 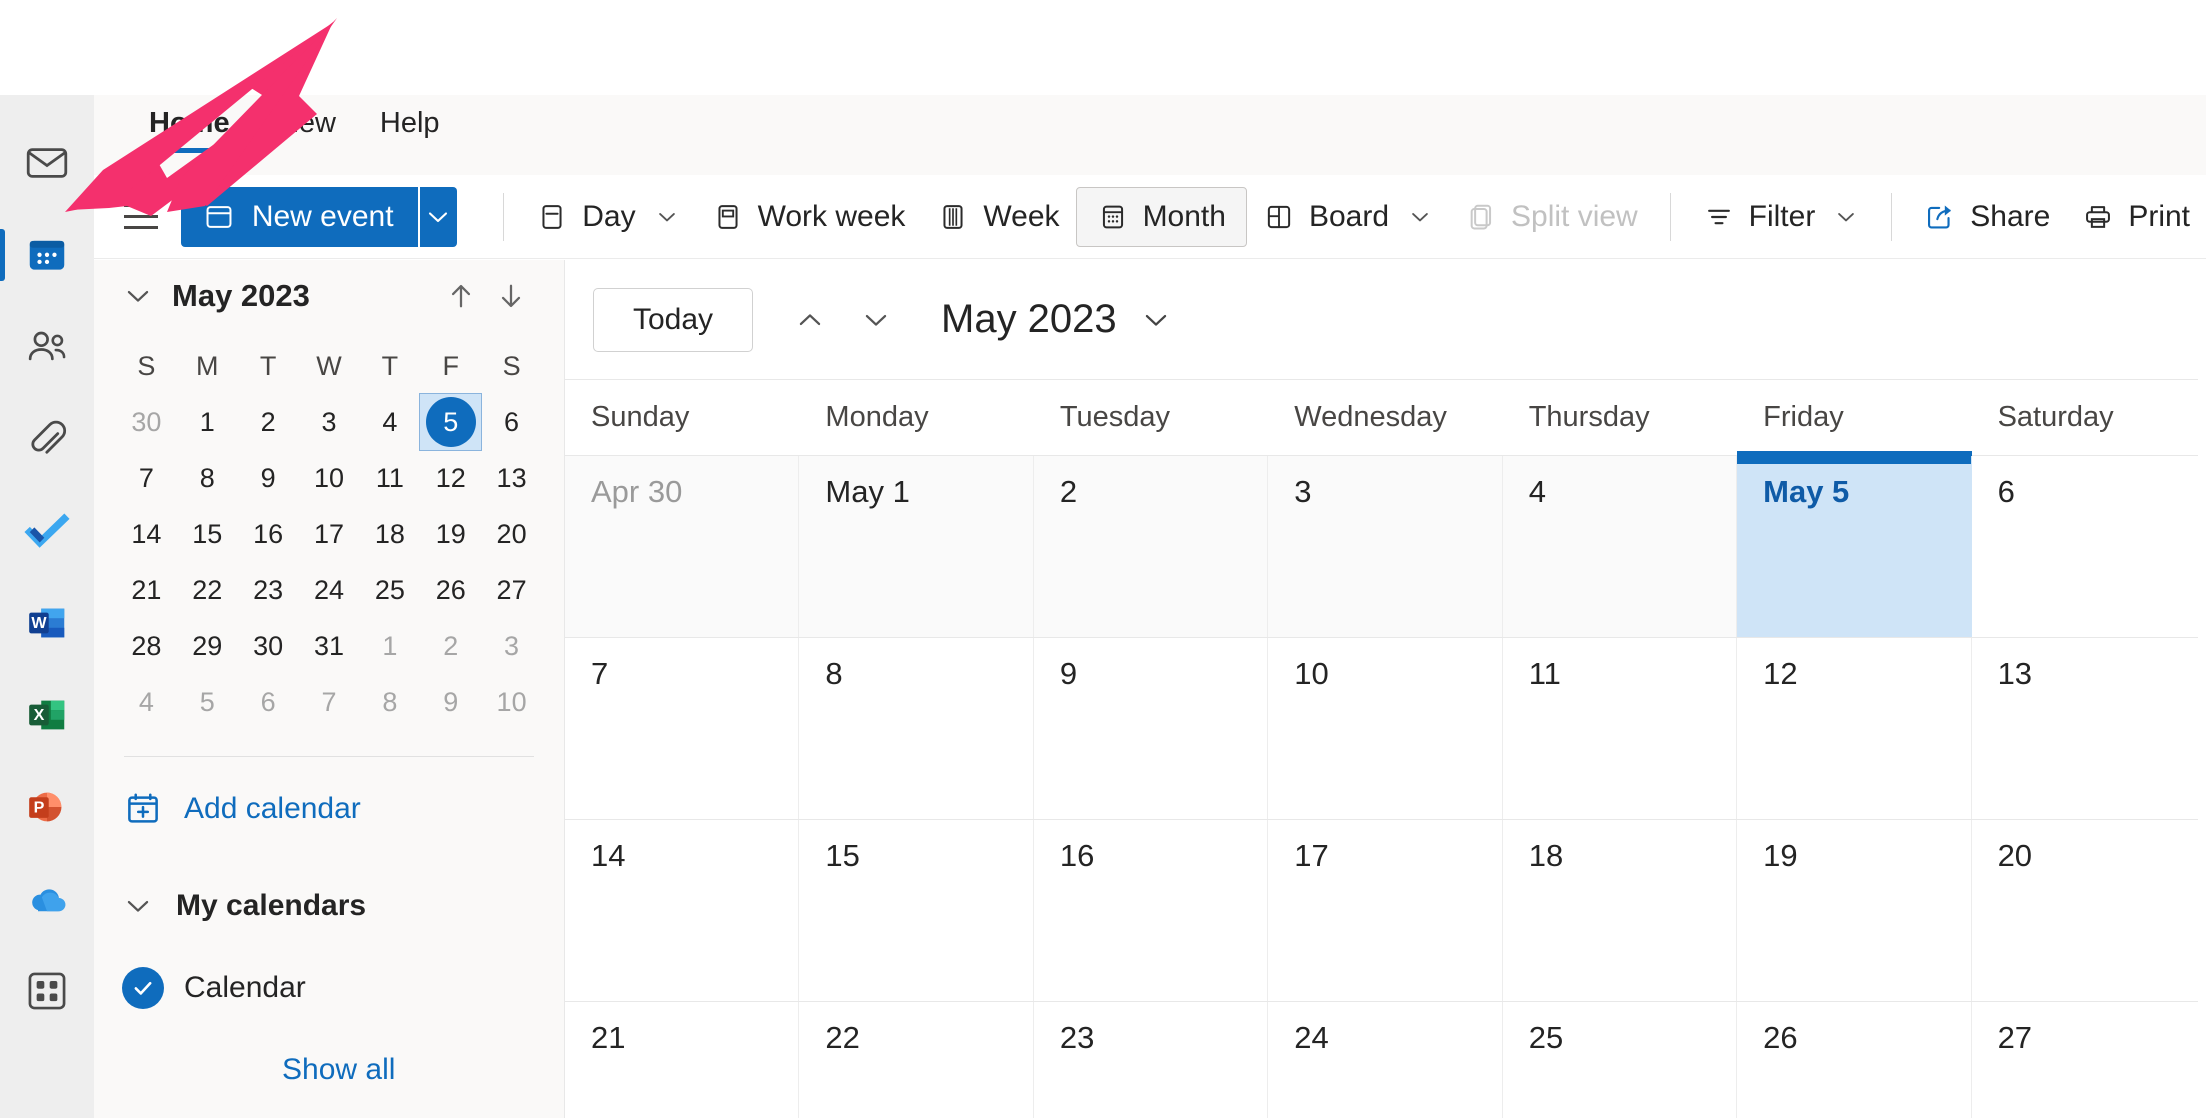 What do you see at coordinates (810, 320) in the screenshot?
I see `previous-period-button` at bounding box center [810, 320].